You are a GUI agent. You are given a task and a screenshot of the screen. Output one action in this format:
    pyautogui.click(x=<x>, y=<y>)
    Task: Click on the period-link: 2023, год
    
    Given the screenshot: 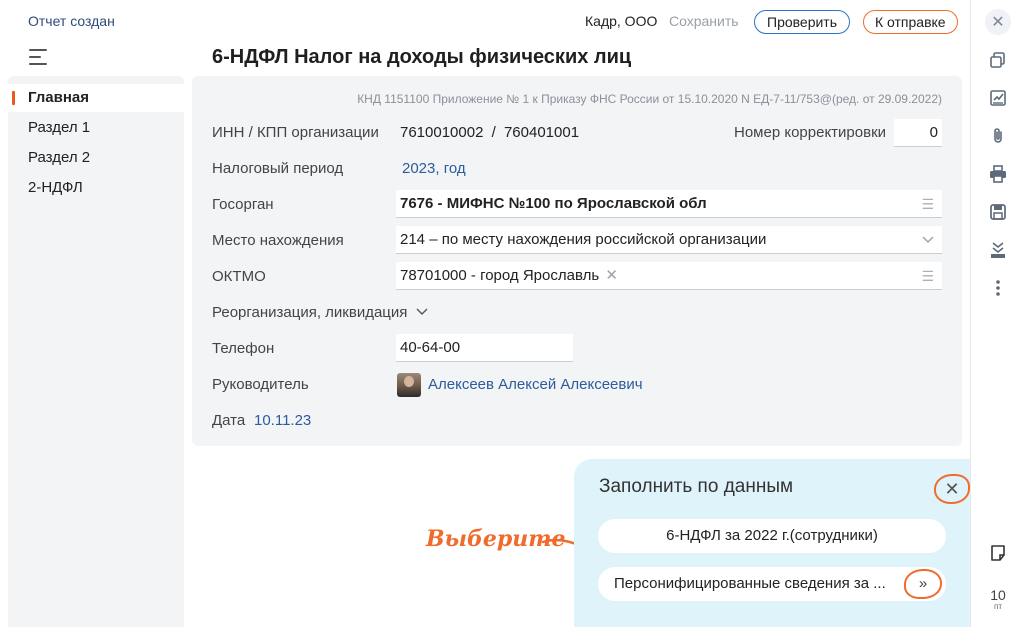 What is the action you would take?
    pyautogui.click(x=434, y=168)
    